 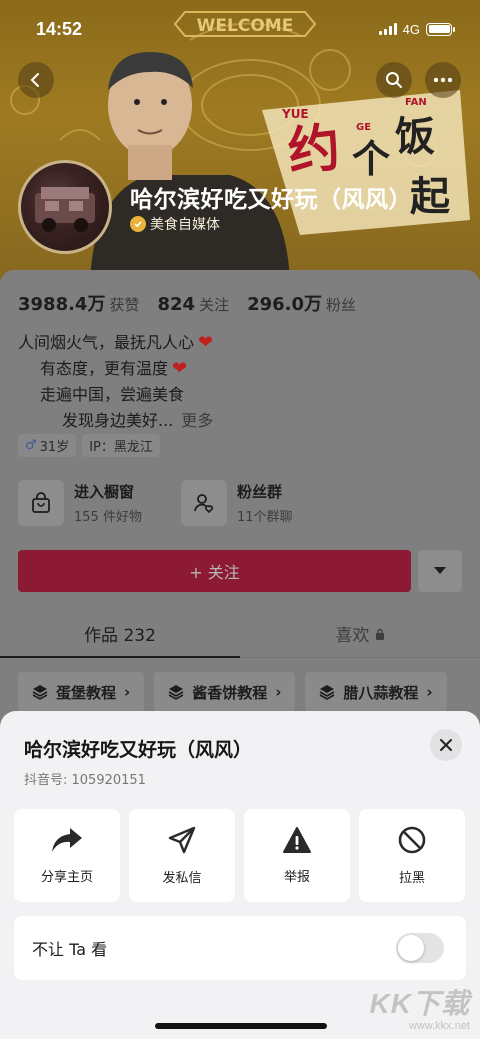 What do you see at coordinates (174, 503) in the screenshot?
I see `shop-entries: 进入橱窗 155 件好物 粉丝群 11个群聊` at bounding box center [174, 503].